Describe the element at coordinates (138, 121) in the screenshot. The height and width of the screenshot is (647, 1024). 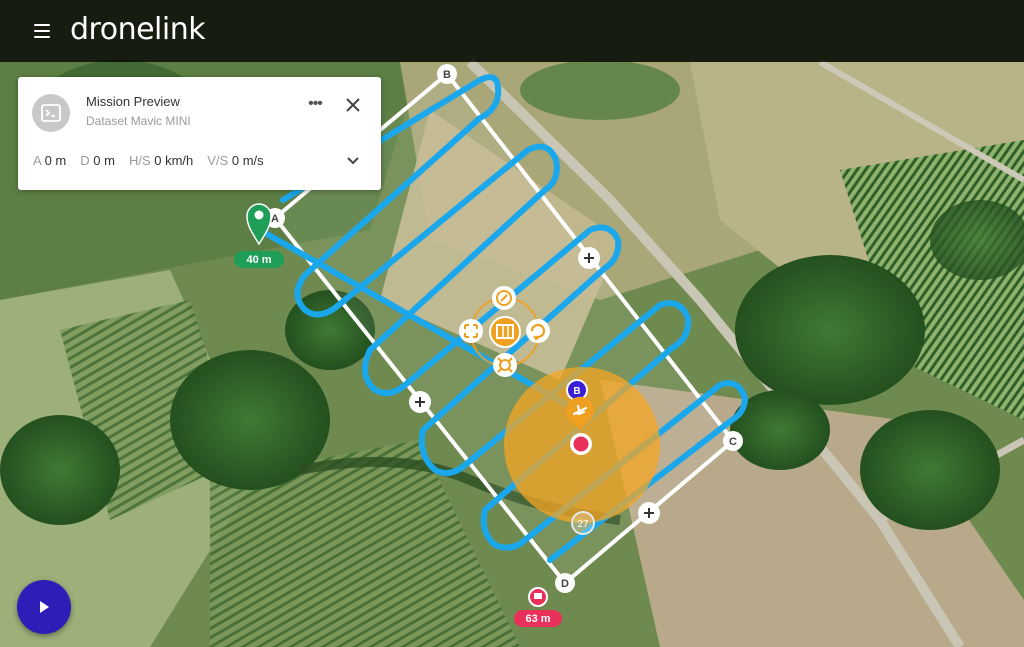
I see `panel-subtitle: Dataset Mavic MINI` at that location.